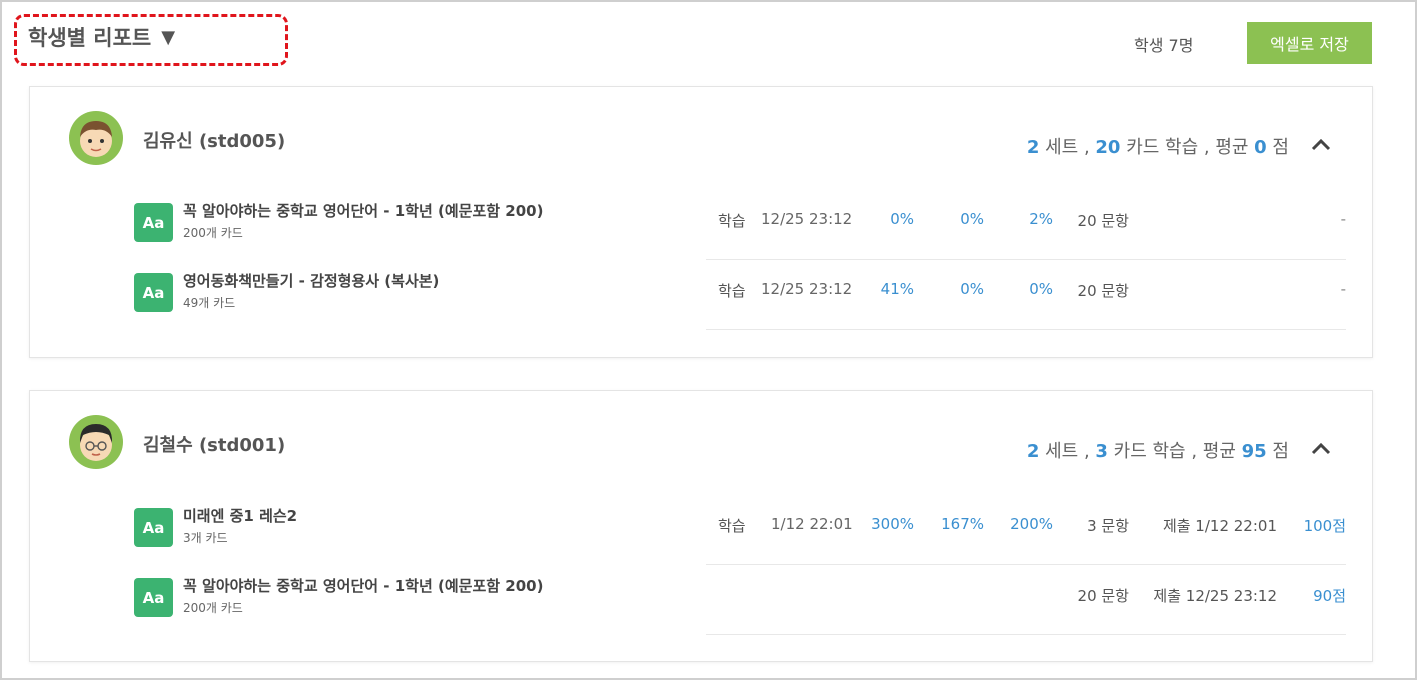 Image resolution: width=1417 pixels, height=680 pixels. Describe the element at coordinates (1041, 219) in the screenshot. I see `set-percent-3: 2%` at that location.